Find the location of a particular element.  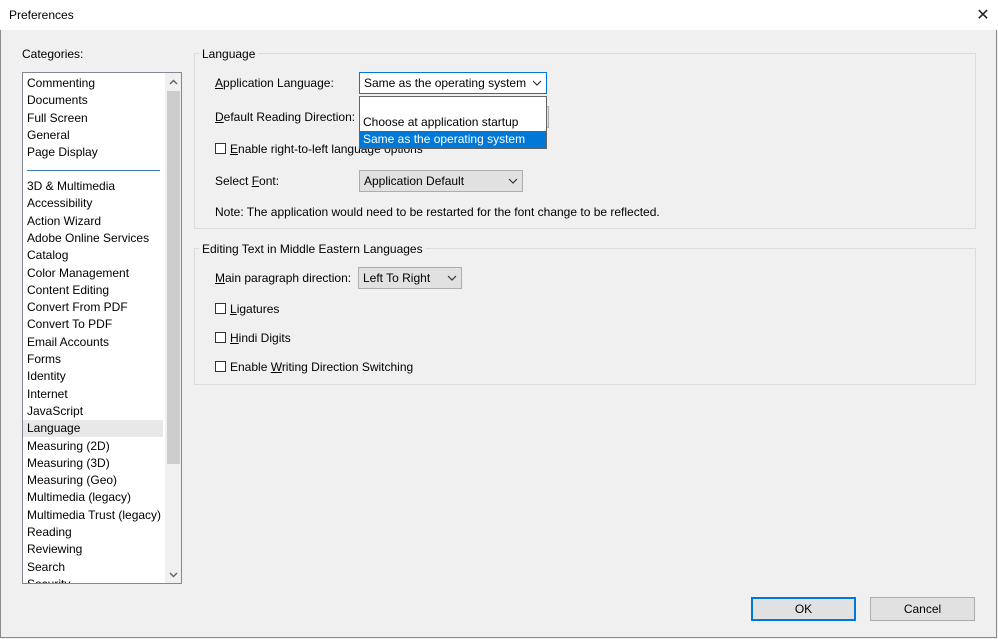

reading-direction-label: Default Reading Direction: is located at coordinates (285, 117).